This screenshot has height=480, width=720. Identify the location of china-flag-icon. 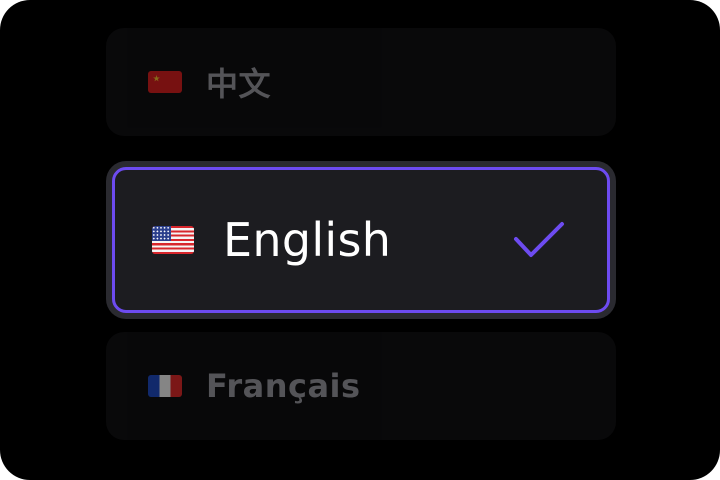
(165, 82).